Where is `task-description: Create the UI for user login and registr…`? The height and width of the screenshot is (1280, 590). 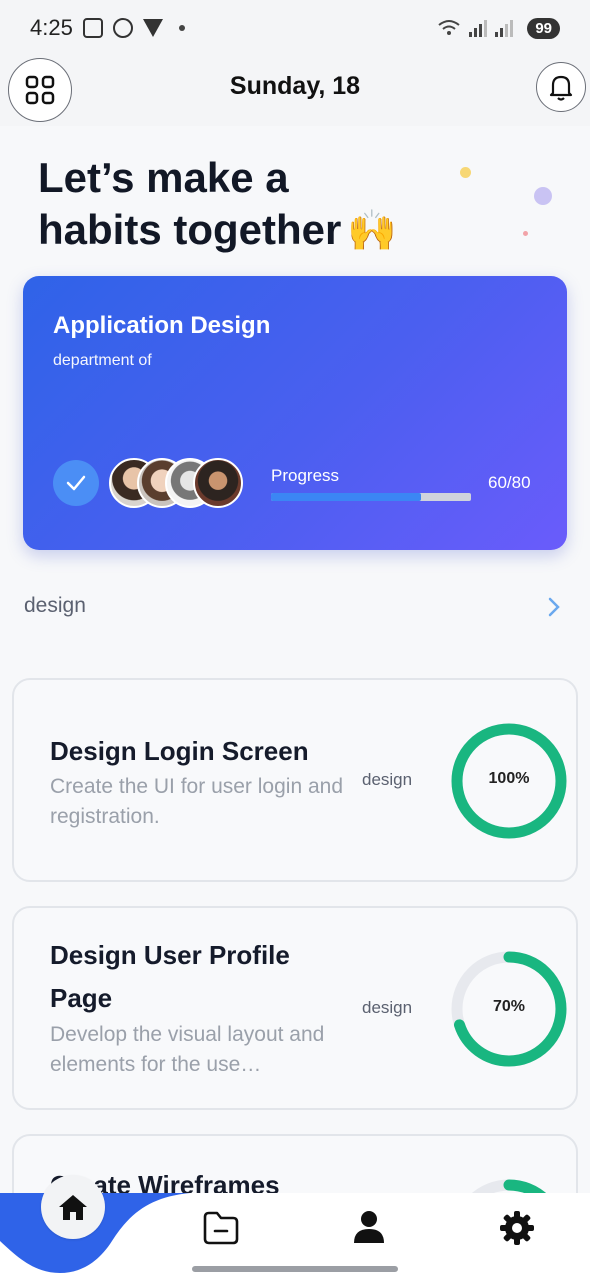
task-description: Create the UI for user login and registr… is located at coordinates (196, 801).